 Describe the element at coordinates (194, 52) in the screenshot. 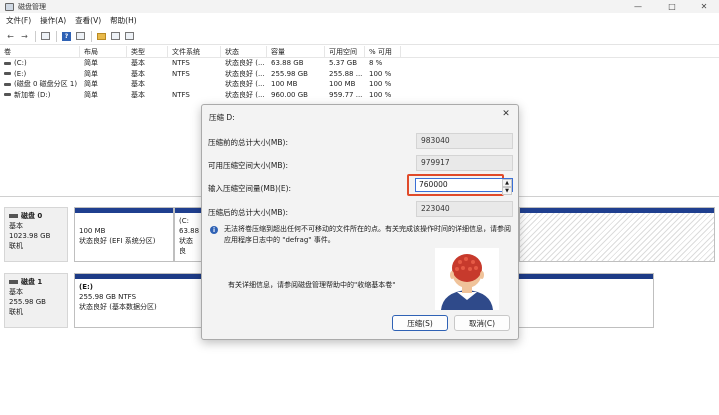

I see `column-header-filesystem: 文件系统` at that location.